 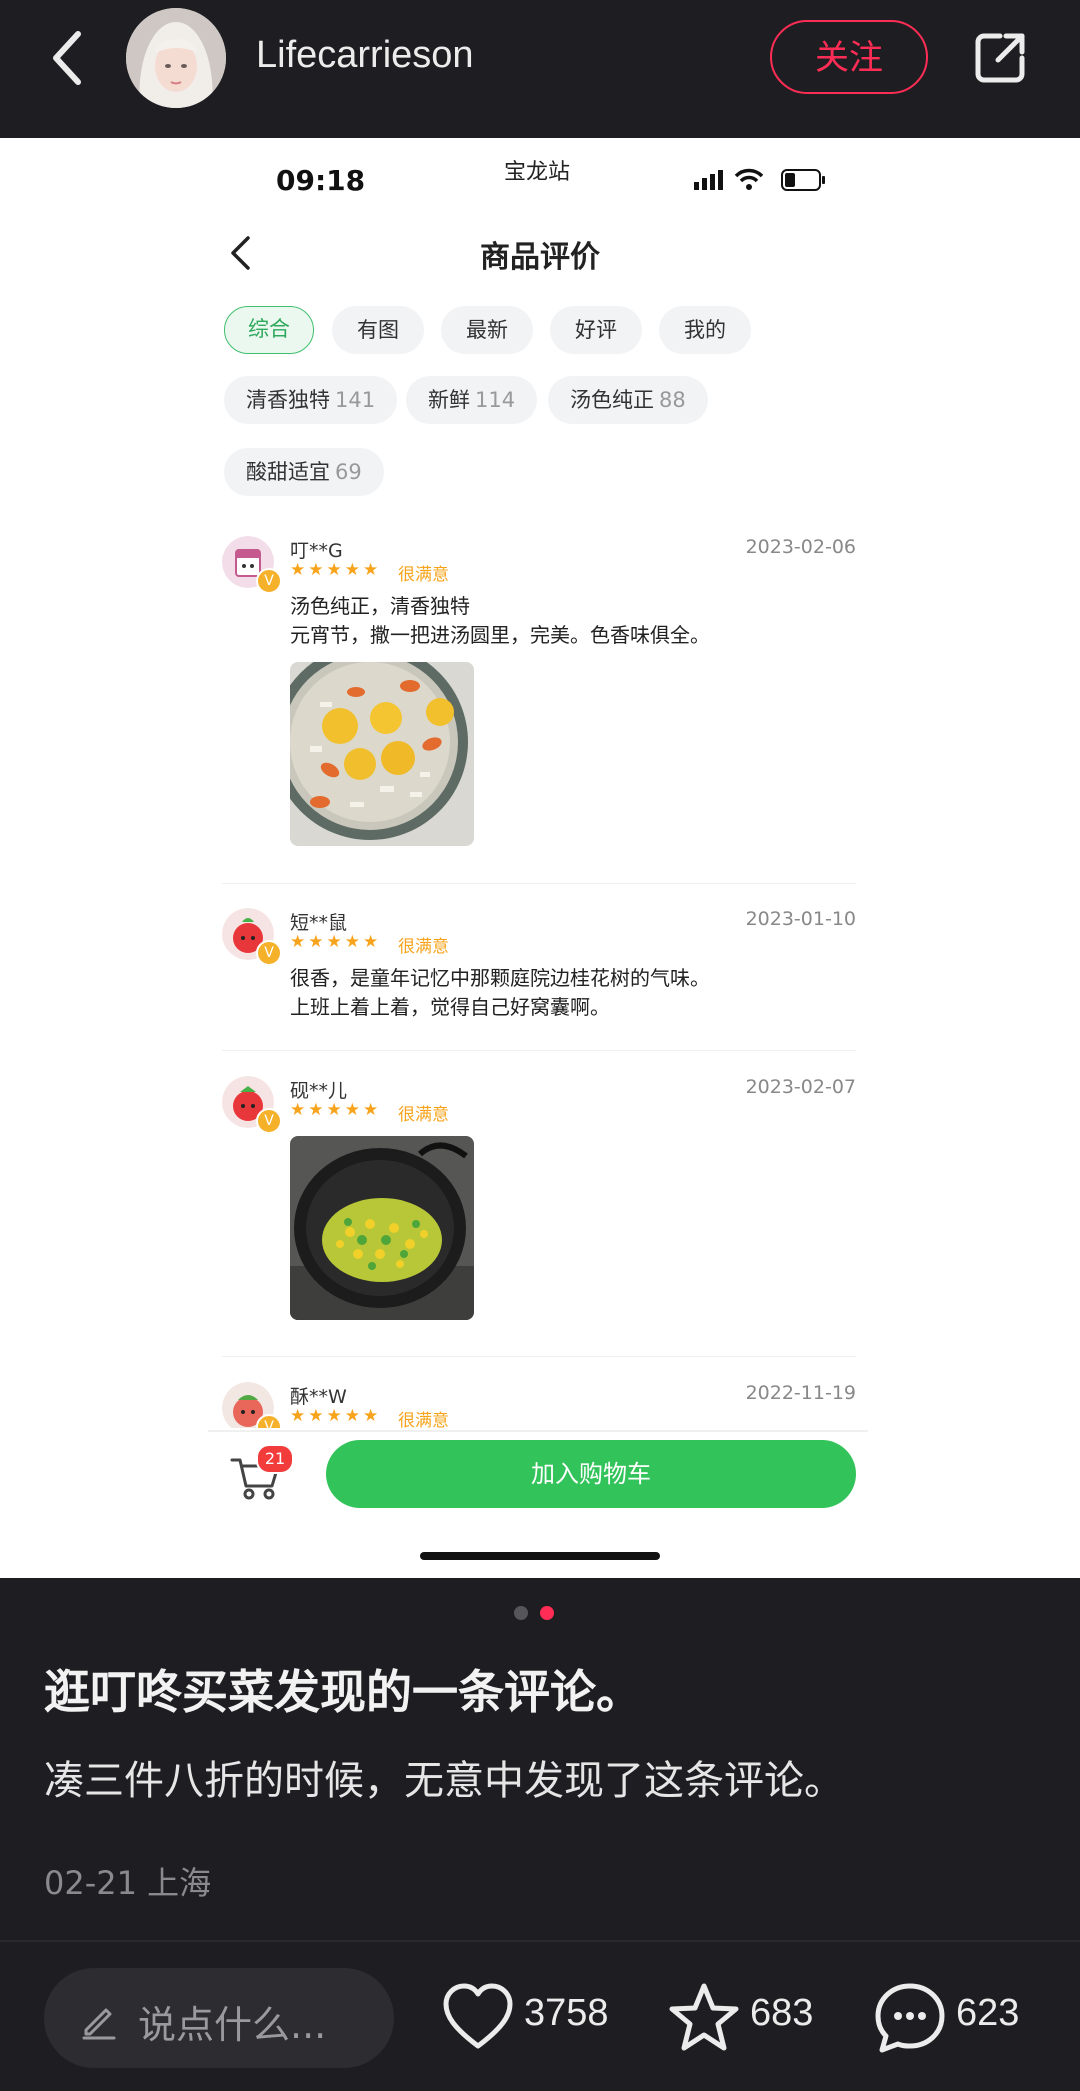 I want to click on tag-chip: 新鲜 114, so click(x=472, y=400).